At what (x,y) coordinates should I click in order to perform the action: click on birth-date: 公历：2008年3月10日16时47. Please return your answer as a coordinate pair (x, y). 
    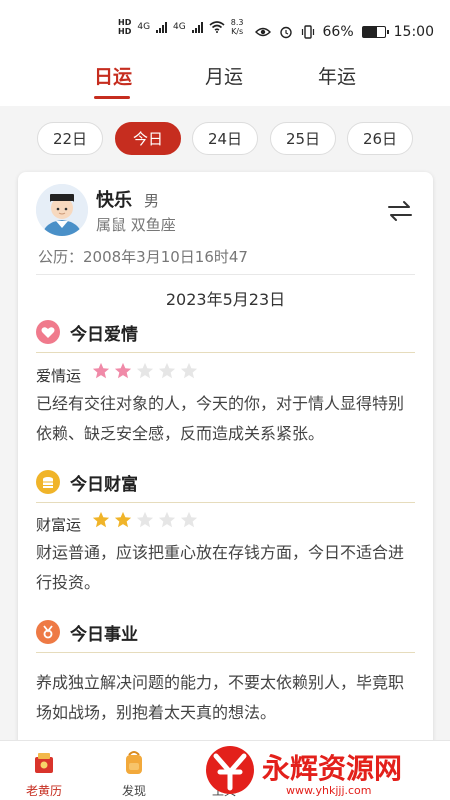
    Looking at the image, I should click on (143, 257).